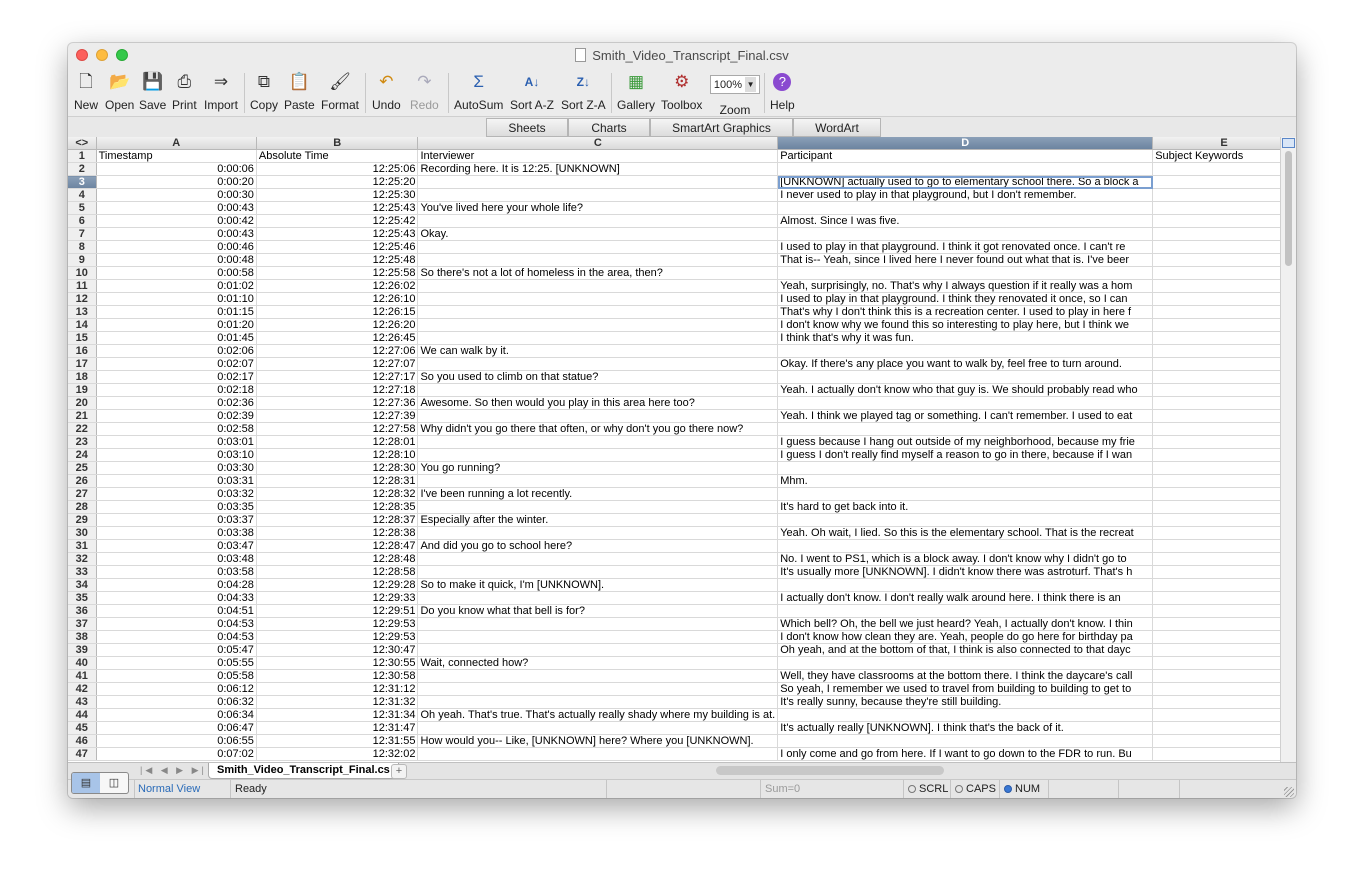 This screenshot has width=1364, height=890. Describe the element at coordinates (598, 169) in the screenshot. I see `cell-interviewer: Recording here. It is 12:25. [UNKNOWN]` at that location.